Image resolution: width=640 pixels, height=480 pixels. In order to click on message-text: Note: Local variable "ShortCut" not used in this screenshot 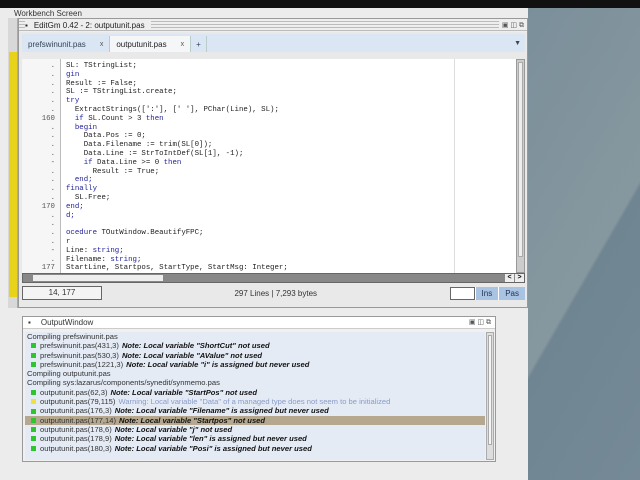, I will do `click(195, 346)`.